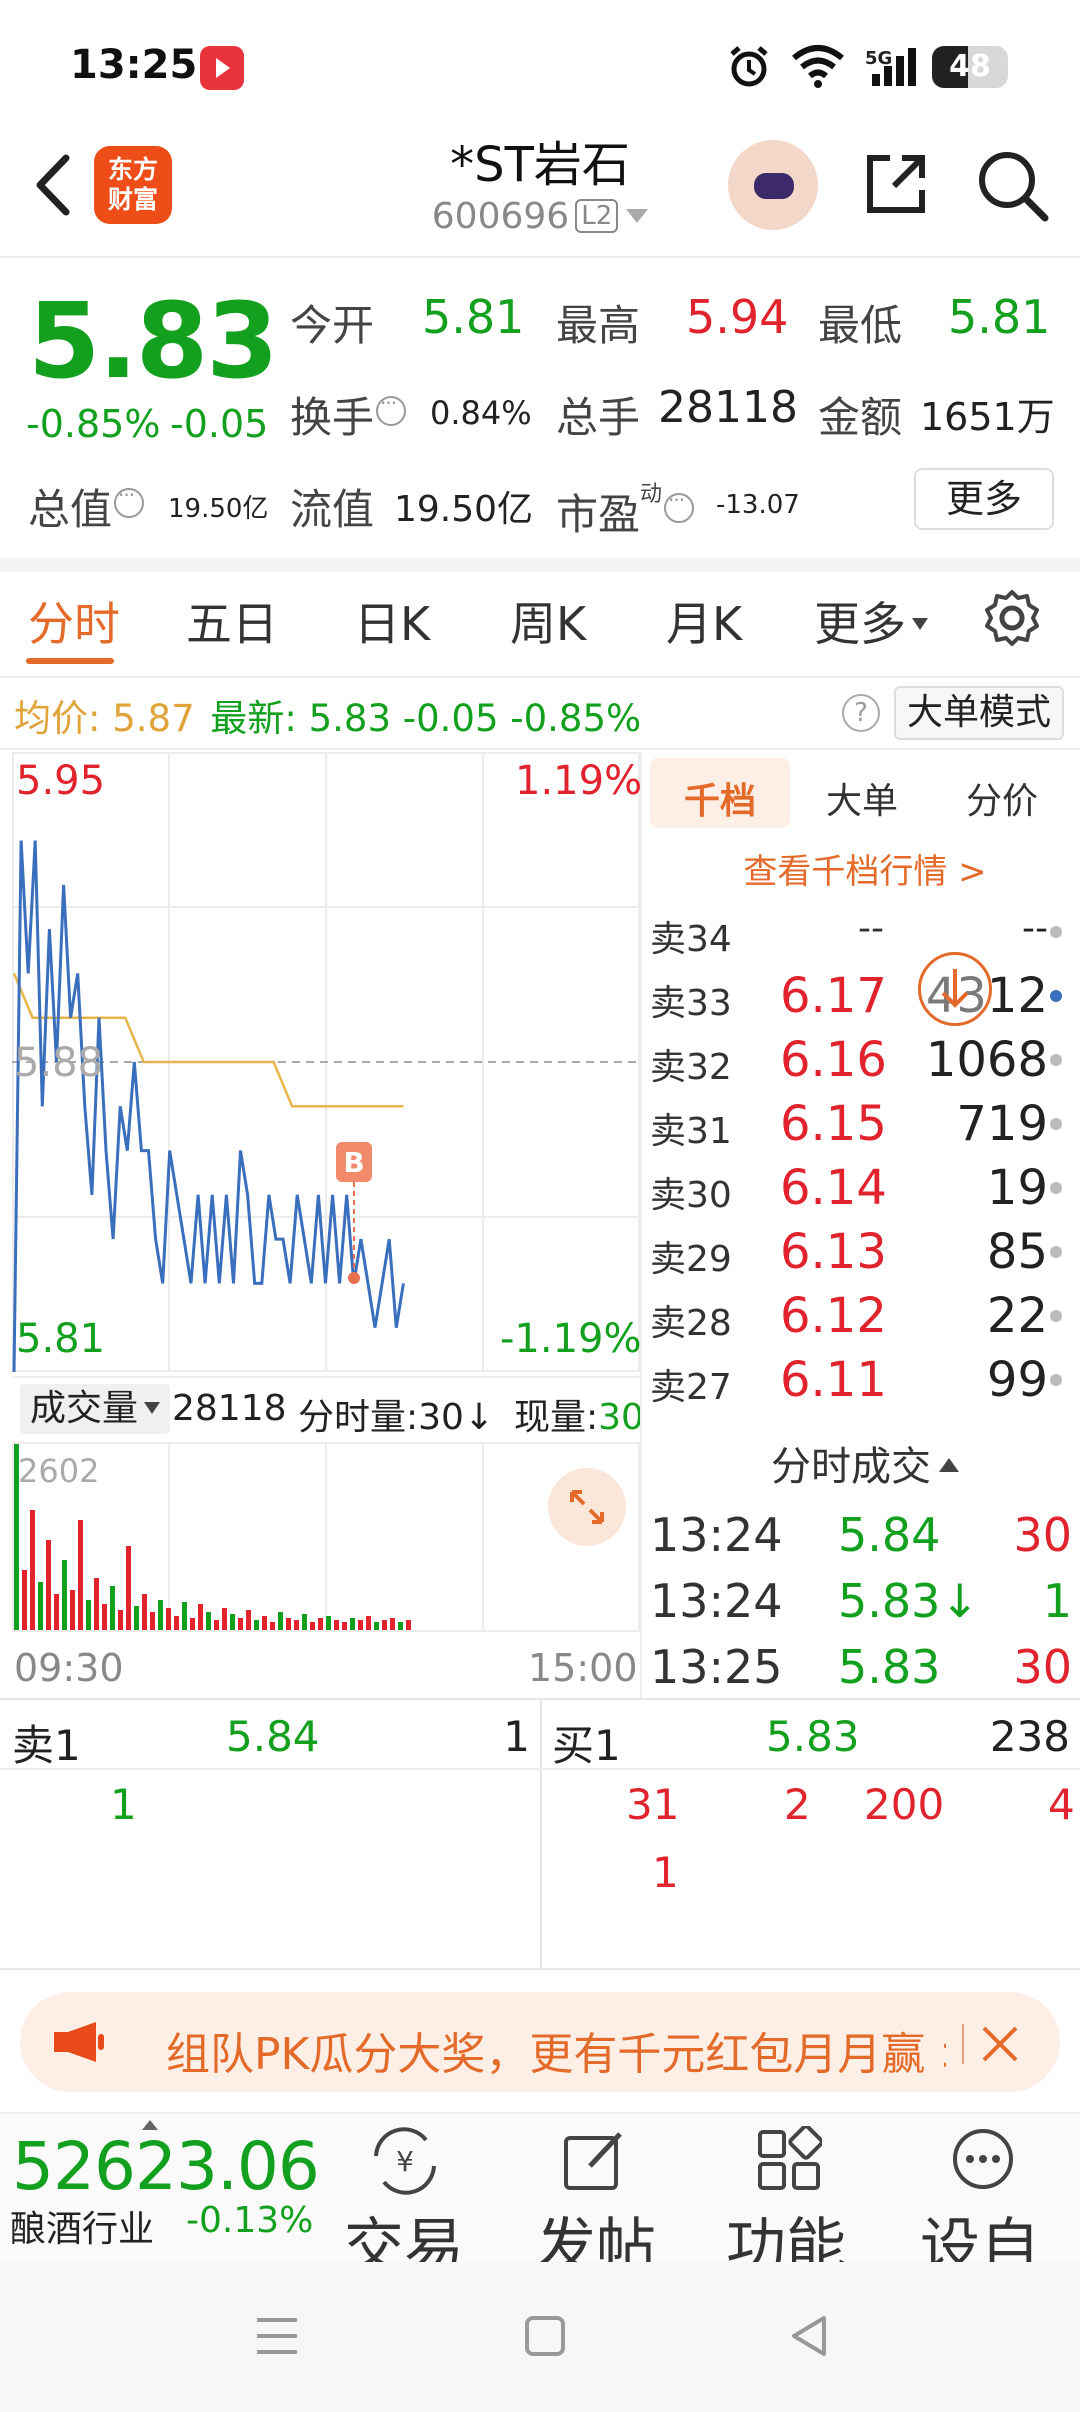 The height and width of the screenshot is (2412, 1080). I want to click on volume-chart, so click(326, 1537).